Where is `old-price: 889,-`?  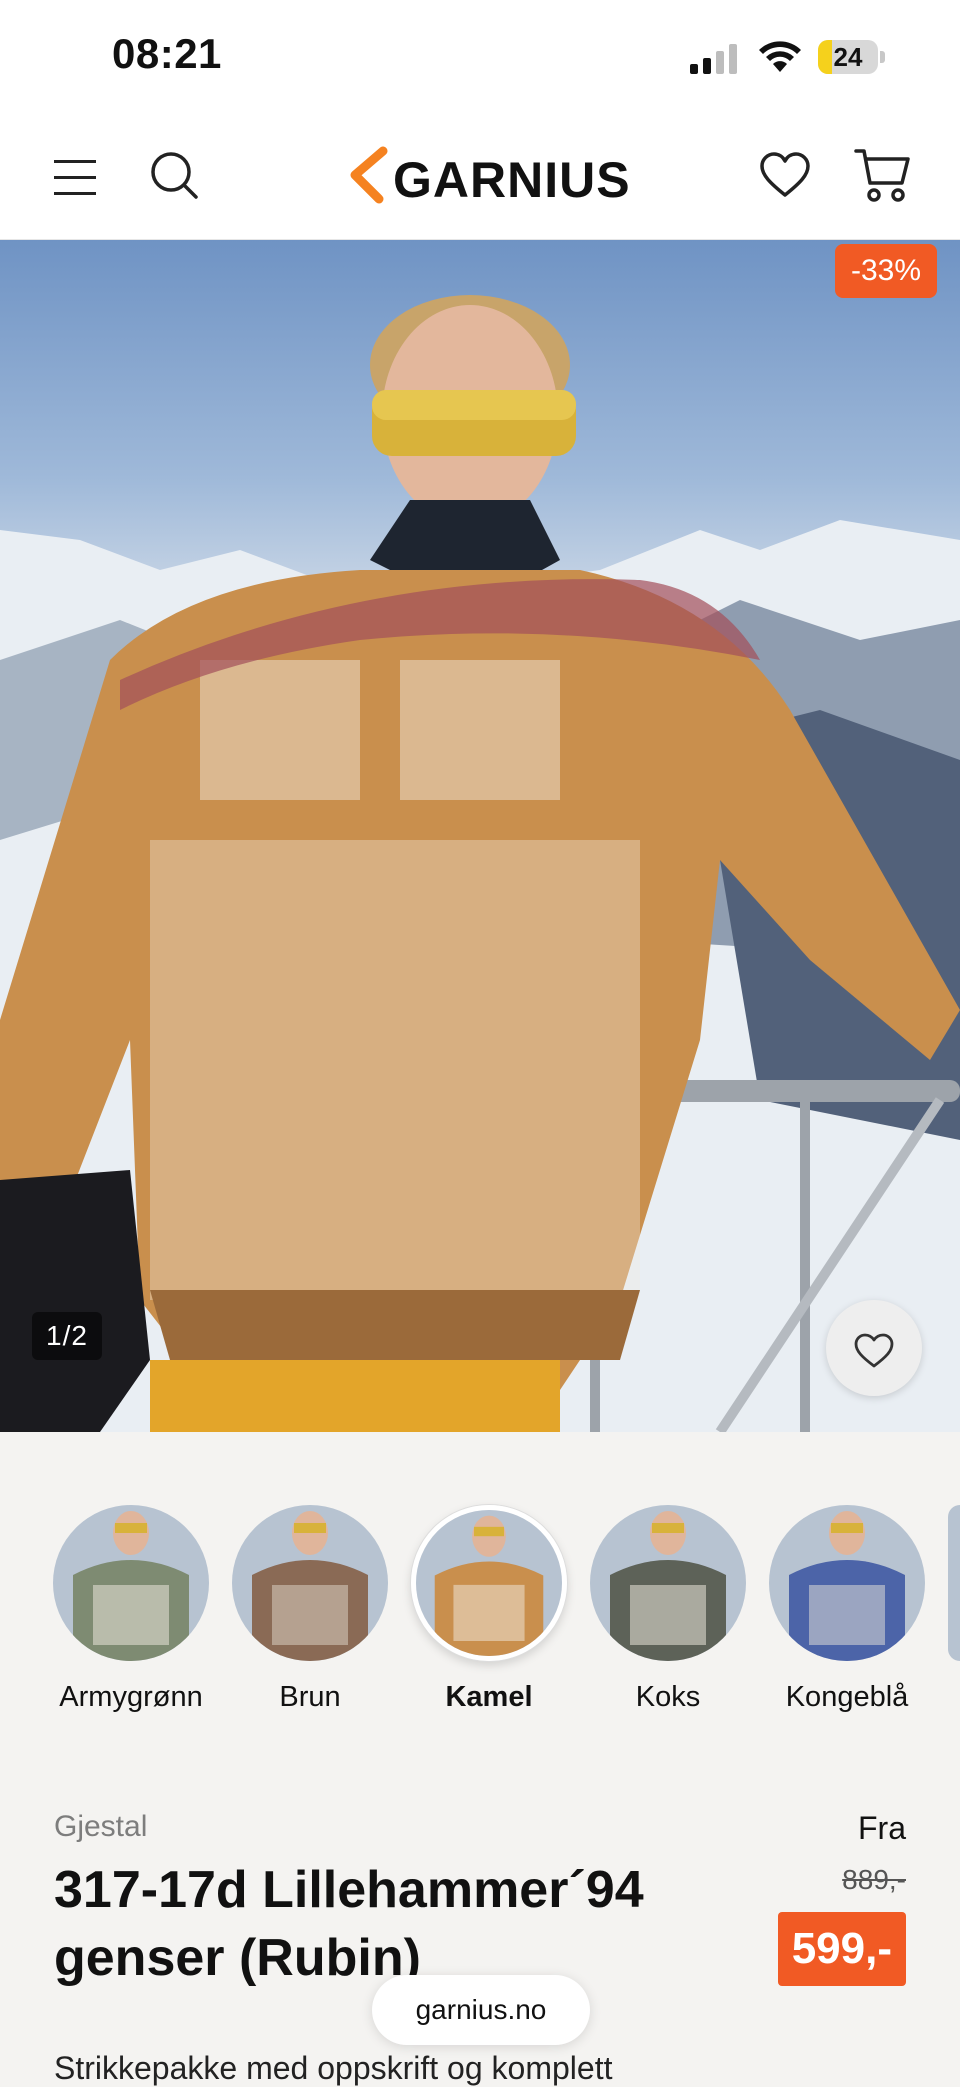 old-price: 889,- is located at coordinates (874, 1879).